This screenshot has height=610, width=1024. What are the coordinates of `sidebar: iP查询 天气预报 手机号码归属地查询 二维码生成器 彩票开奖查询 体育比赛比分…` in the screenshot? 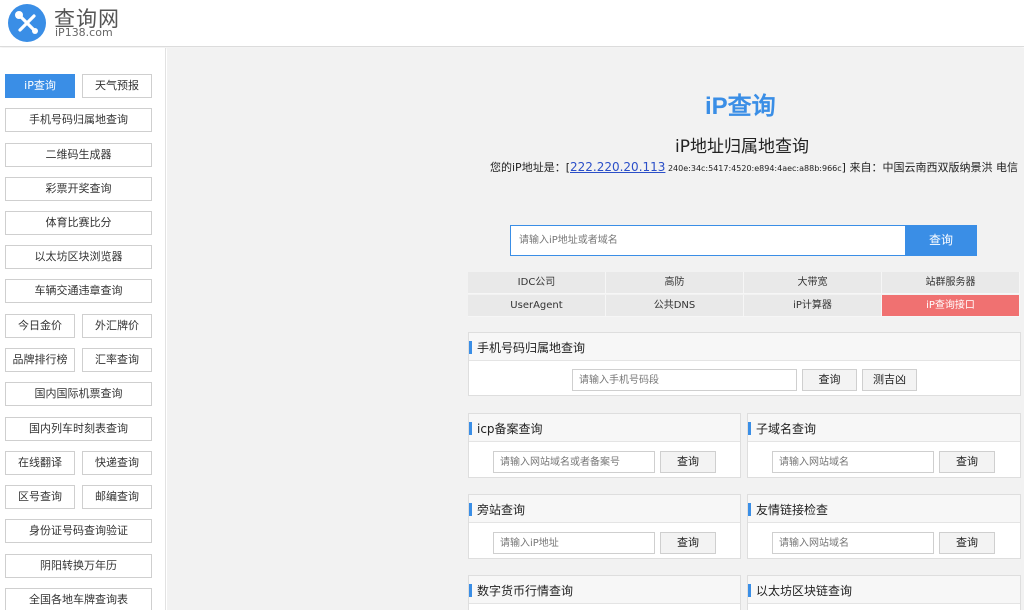 It's located at (83, 329).